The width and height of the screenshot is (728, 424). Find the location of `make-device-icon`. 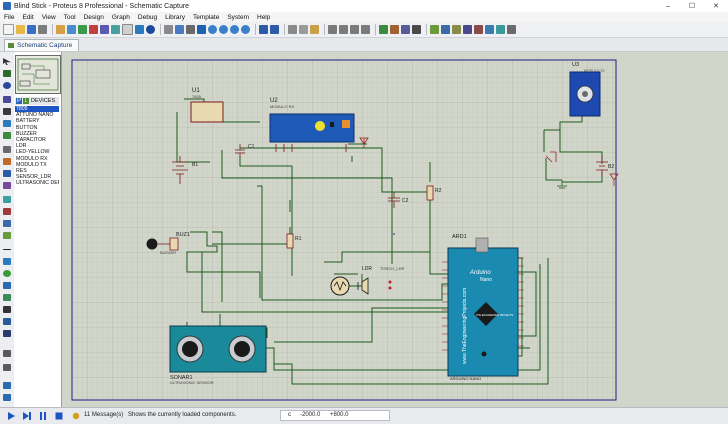

make-device-icon is located at coordinates (394, 29).